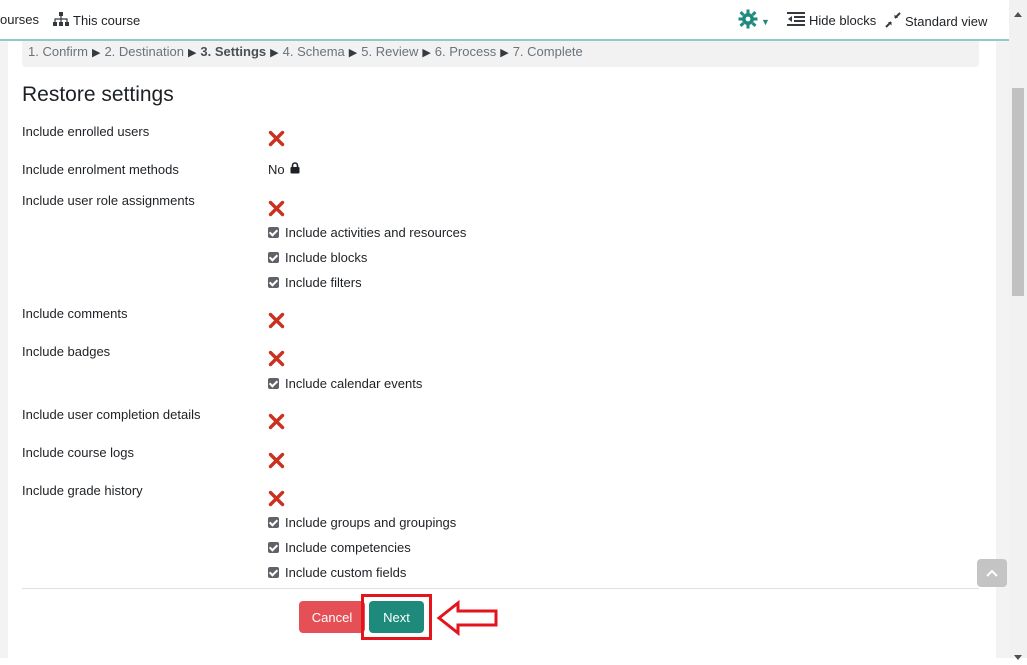 The height and width of the screenshot is (665, 1027). I want to click on settings-menu: ▼, so click(754, 21).